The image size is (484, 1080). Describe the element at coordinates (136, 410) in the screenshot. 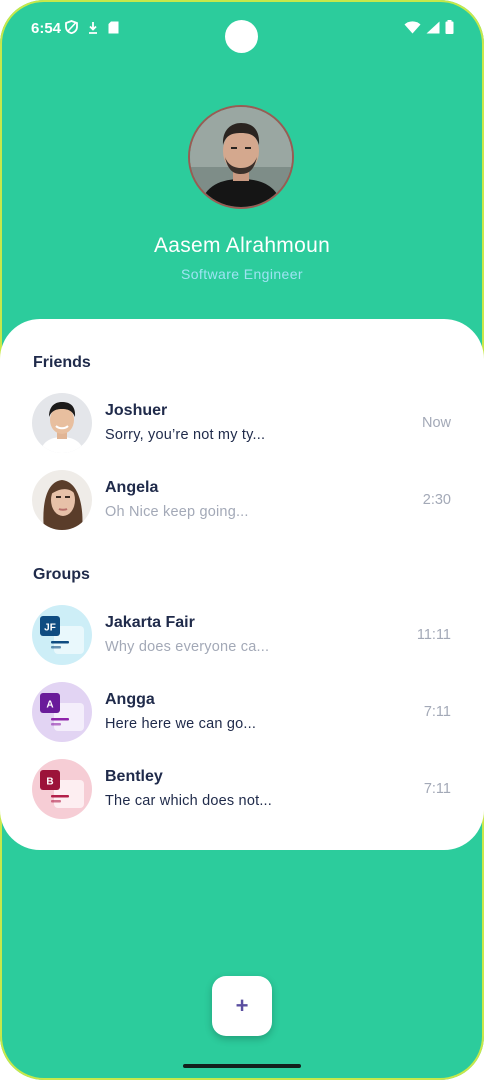

I see `contact-name: Joshuer` at that location.